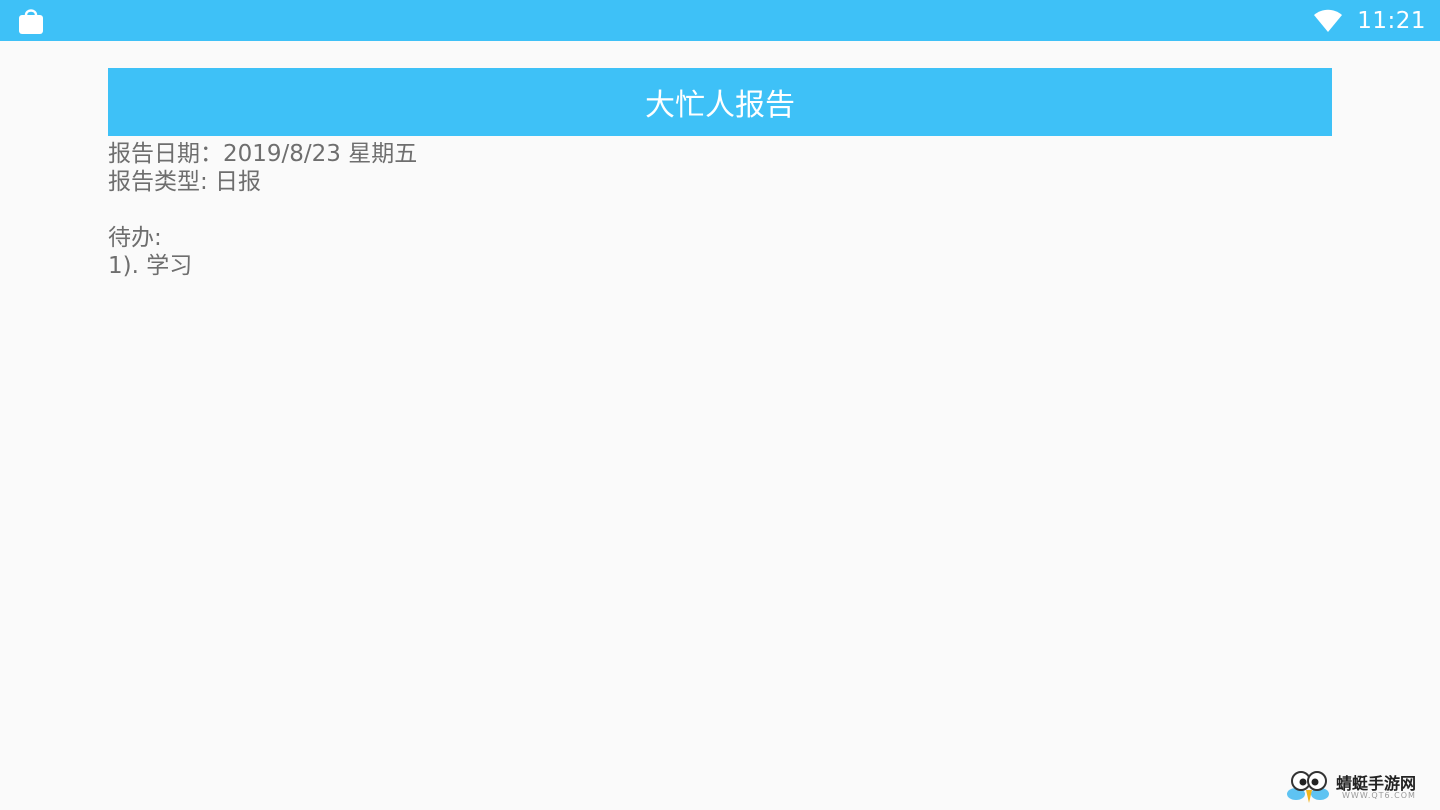 Image resolution: width=1440 pixels, height=810 pixels. What do you see at coordinates (1359, 787) in the screenshot?
I see `site-watermark: 蜻蜓手游网 WWW.QT6.COM` at bounding box center [1359, 787].